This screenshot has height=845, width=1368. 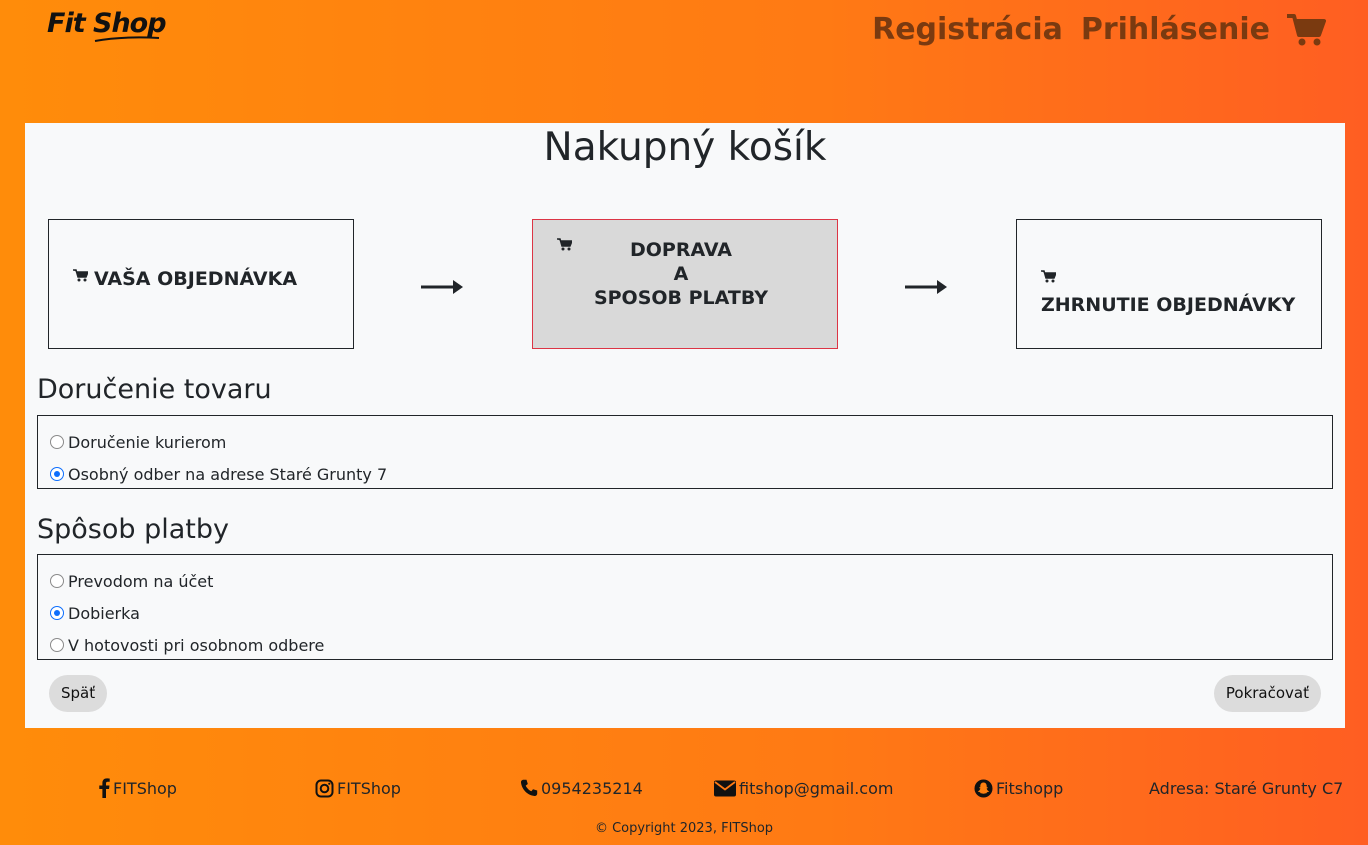 What do you see at coordinates (154, 389) in the screenshot?
I see `delivery-title: Doručenie tovaru` at bounding box center [154, 389].